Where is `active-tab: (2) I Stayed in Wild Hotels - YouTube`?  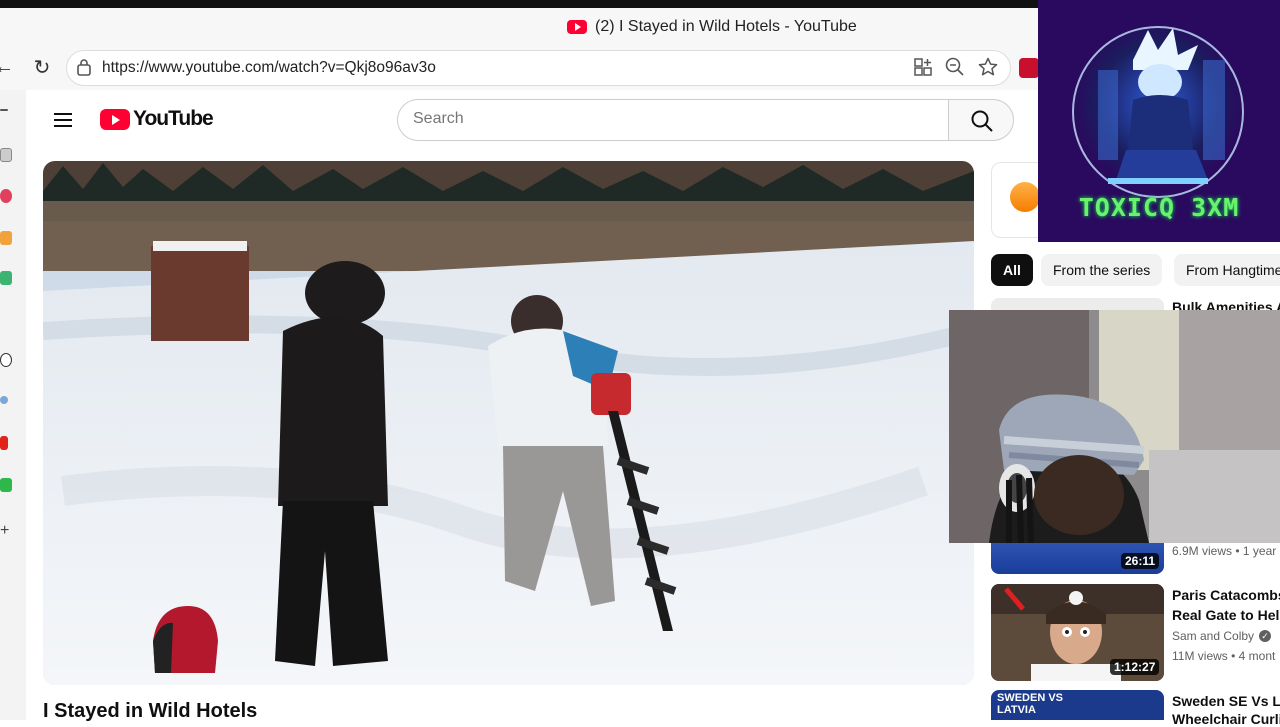
active-tab: (2) I Stayed in Wild Hotels - YouTube is located at coordinates (712, 27).